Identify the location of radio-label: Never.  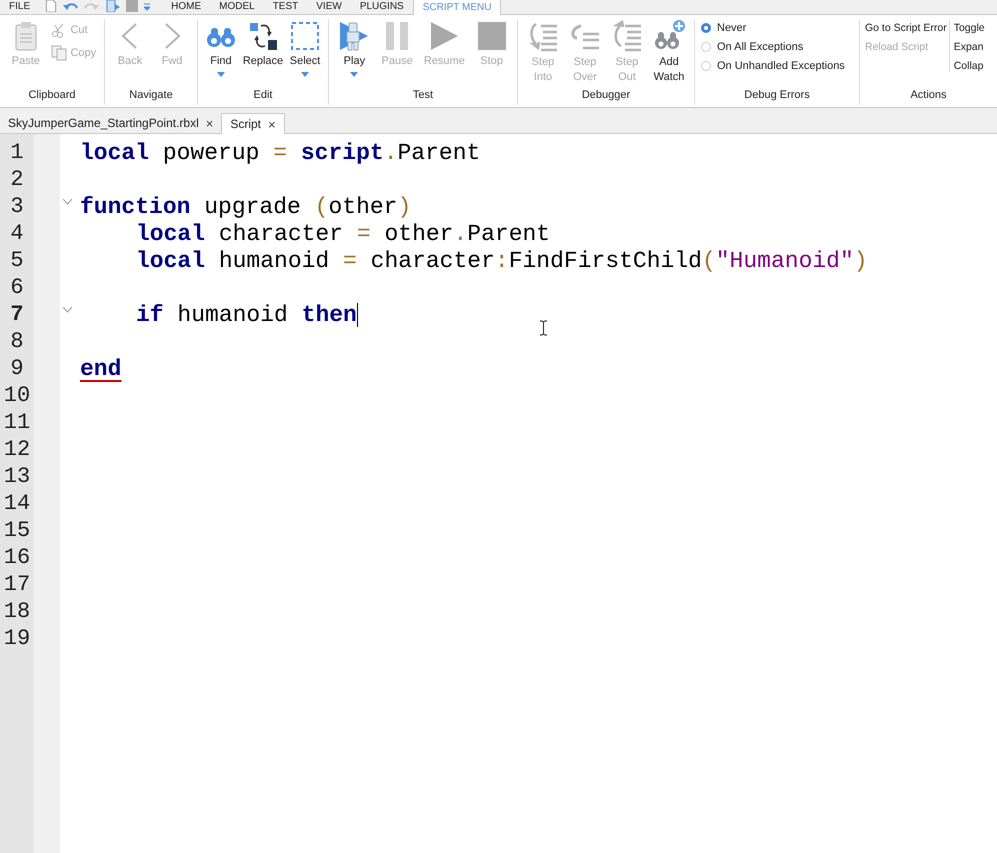
(731, 28).